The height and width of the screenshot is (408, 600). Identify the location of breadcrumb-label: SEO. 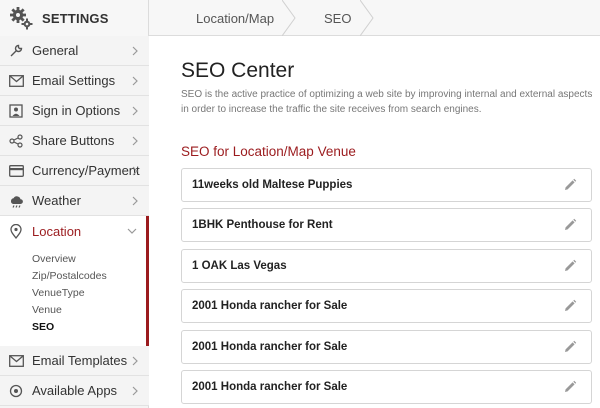
(338, 18).